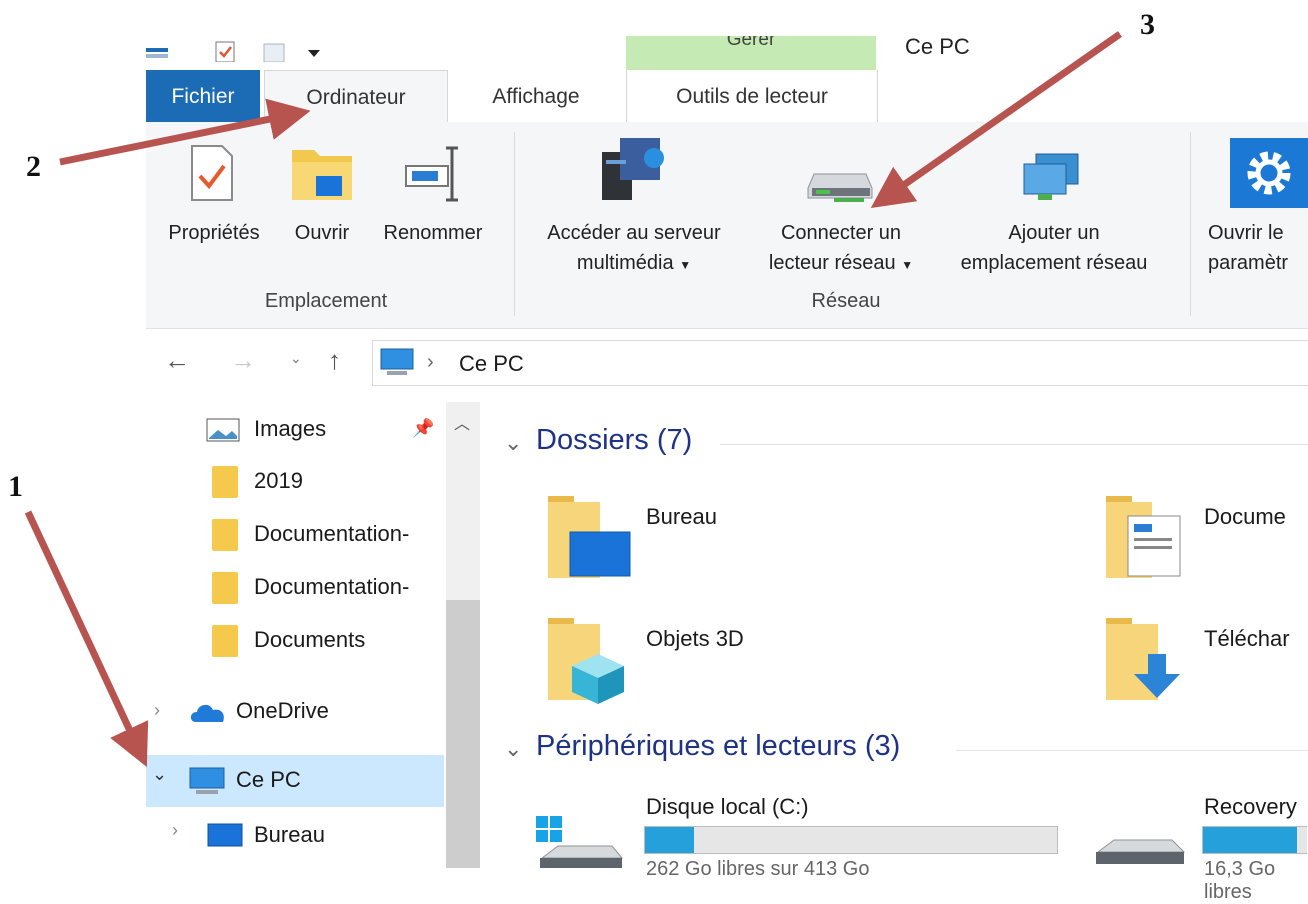 The width and height of the screenshot is (1308, 904). Describe the element at coordinates (996, 120) in the screenshot. I see `arrow-to-map-drive` at that location.